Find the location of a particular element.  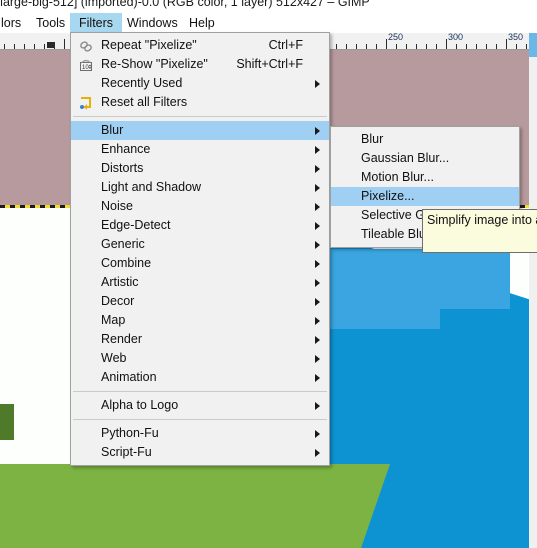

menu-item-noise-label: Noise is located at coordinates (117, 206).